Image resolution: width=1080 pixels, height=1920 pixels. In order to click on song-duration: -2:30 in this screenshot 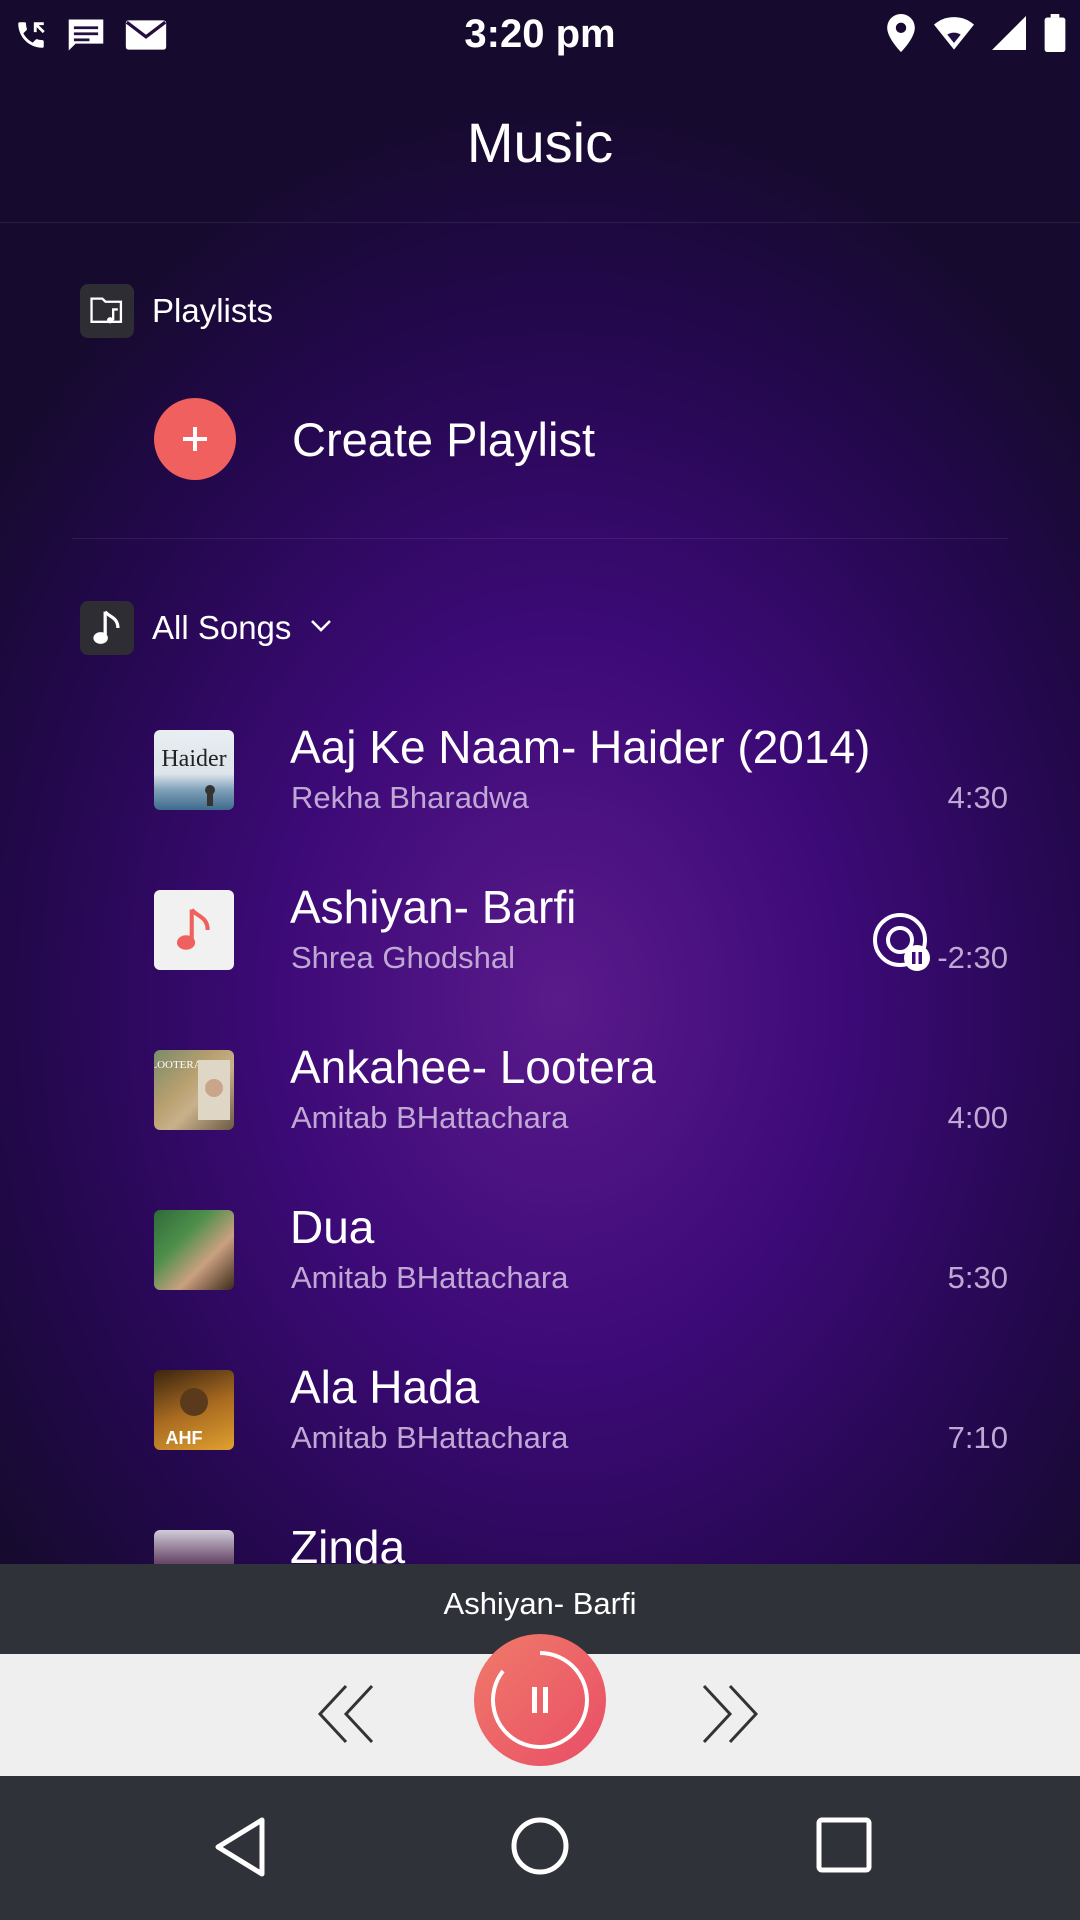, I will do `click(972, 957)`.